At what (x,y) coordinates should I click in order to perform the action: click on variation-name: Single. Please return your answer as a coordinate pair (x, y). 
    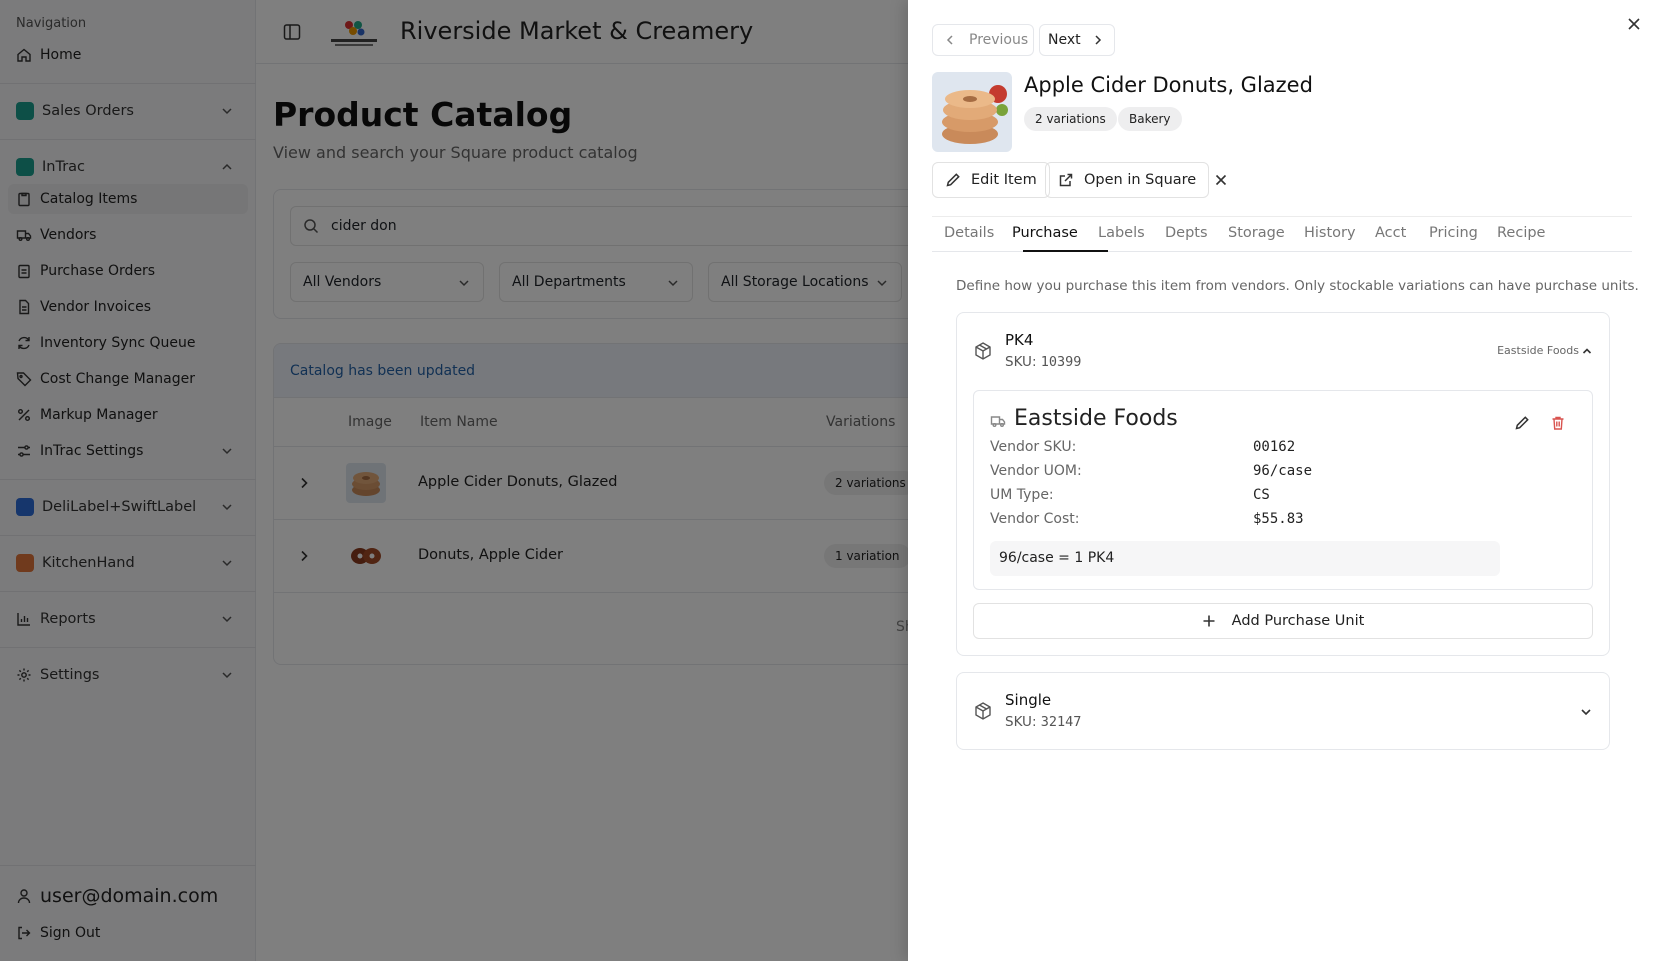
    Looking at the image, I should click on (1028, 700).